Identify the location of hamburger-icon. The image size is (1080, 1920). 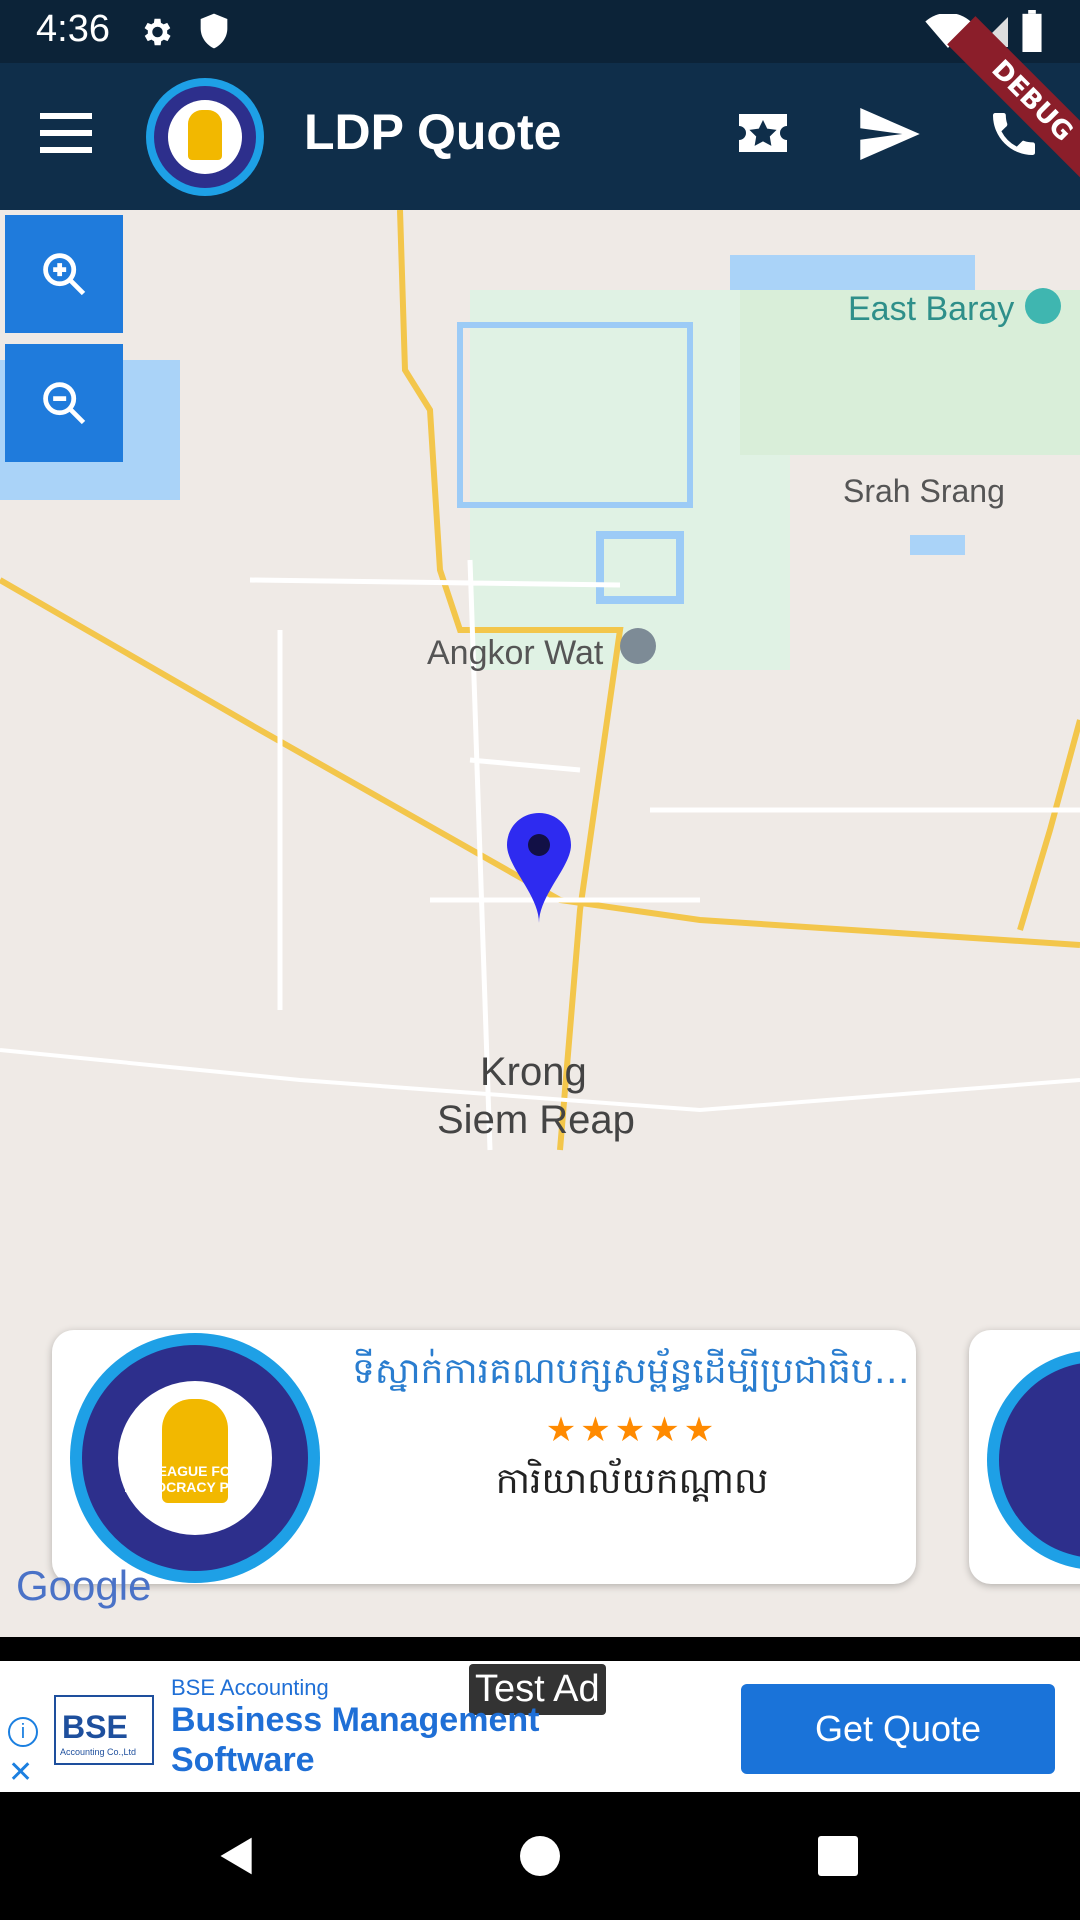
(66, 133).